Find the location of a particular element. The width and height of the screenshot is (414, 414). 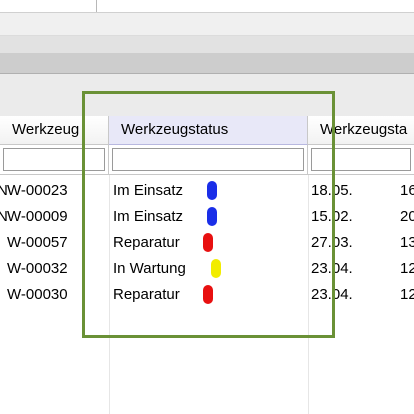

ribbon-band is located at coordinates (207, 24).